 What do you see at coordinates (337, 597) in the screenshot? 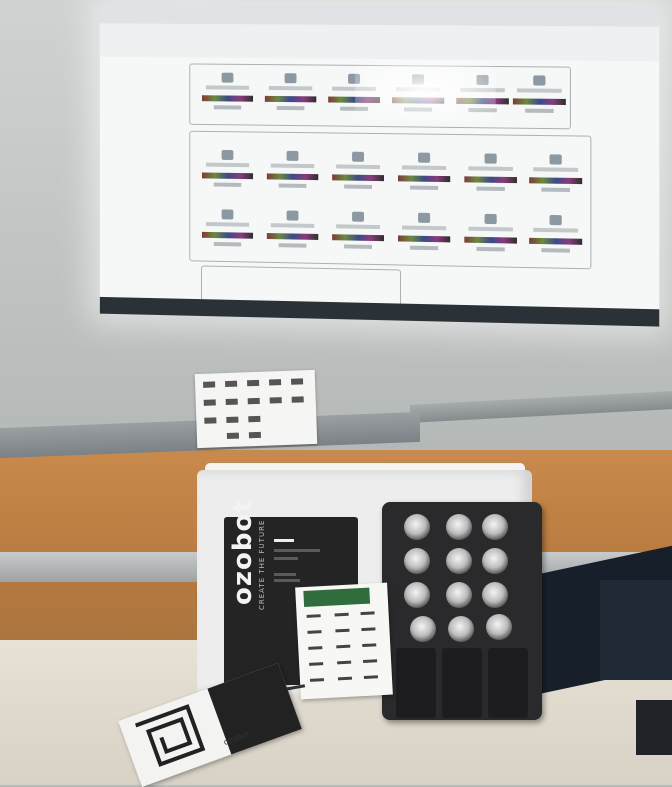
I see `card-header` at bounding box center [337, 597].